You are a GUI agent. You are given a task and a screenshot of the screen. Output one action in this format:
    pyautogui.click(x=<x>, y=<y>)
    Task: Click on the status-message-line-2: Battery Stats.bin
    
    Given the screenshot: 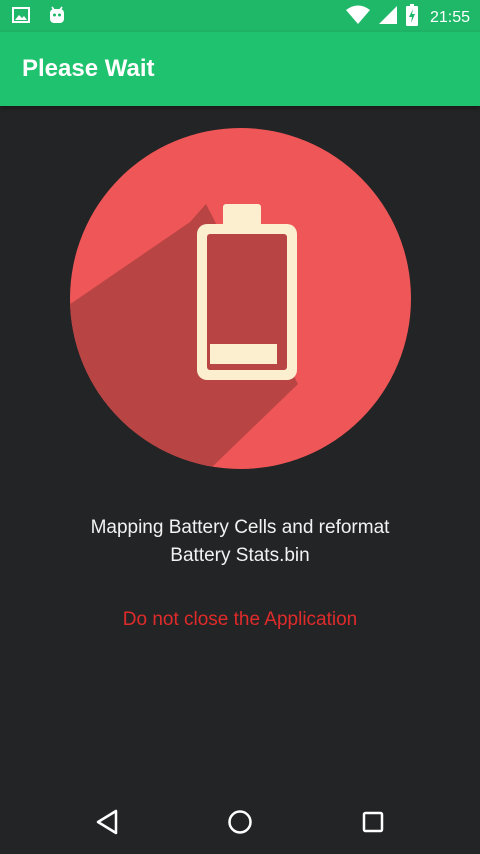 What is the action you would take?
    pyautogui.click(x=240, y=555)
    